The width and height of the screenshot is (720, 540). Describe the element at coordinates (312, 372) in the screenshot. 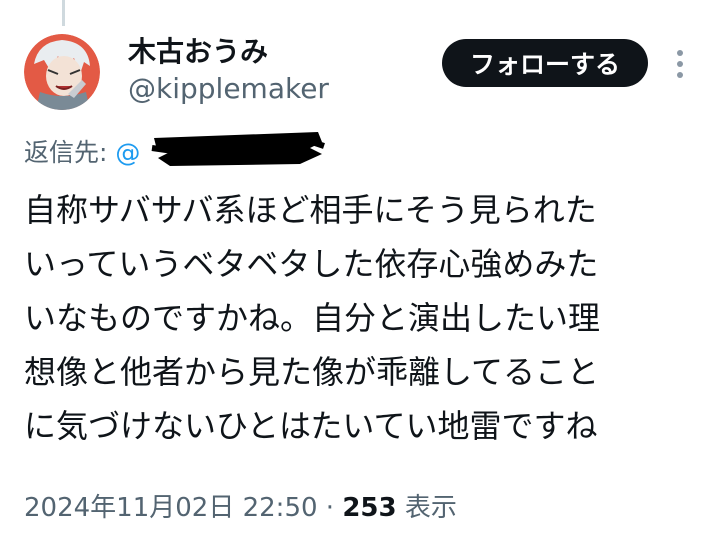

I see `tweet-text-line: 想像と他者から見た像が乖離してること` at that location.